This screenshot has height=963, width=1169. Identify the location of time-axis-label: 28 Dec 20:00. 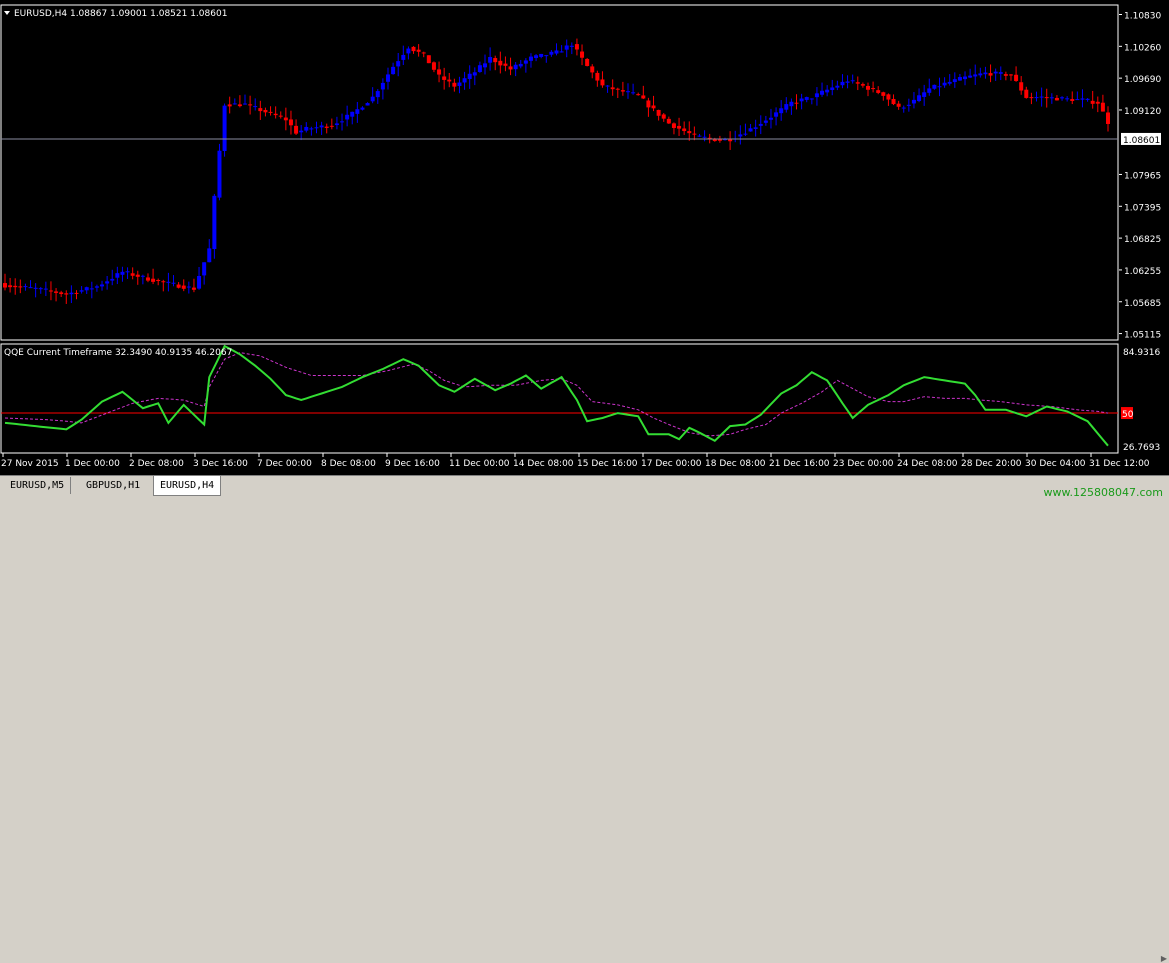
(991, 464).